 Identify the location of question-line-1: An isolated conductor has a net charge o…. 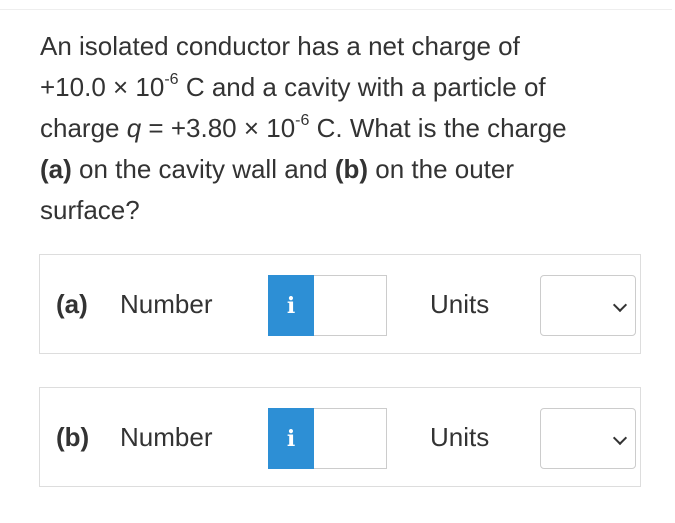
(280, 46).